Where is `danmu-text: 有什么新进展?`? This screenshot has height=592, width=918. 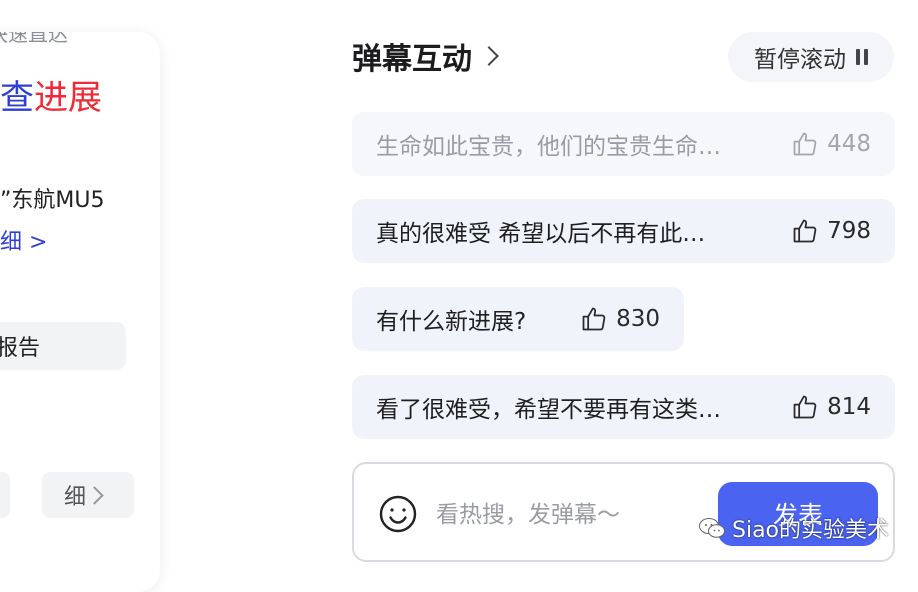
danmu-text: 有什么新进展? is located at coordinates (451, 322).